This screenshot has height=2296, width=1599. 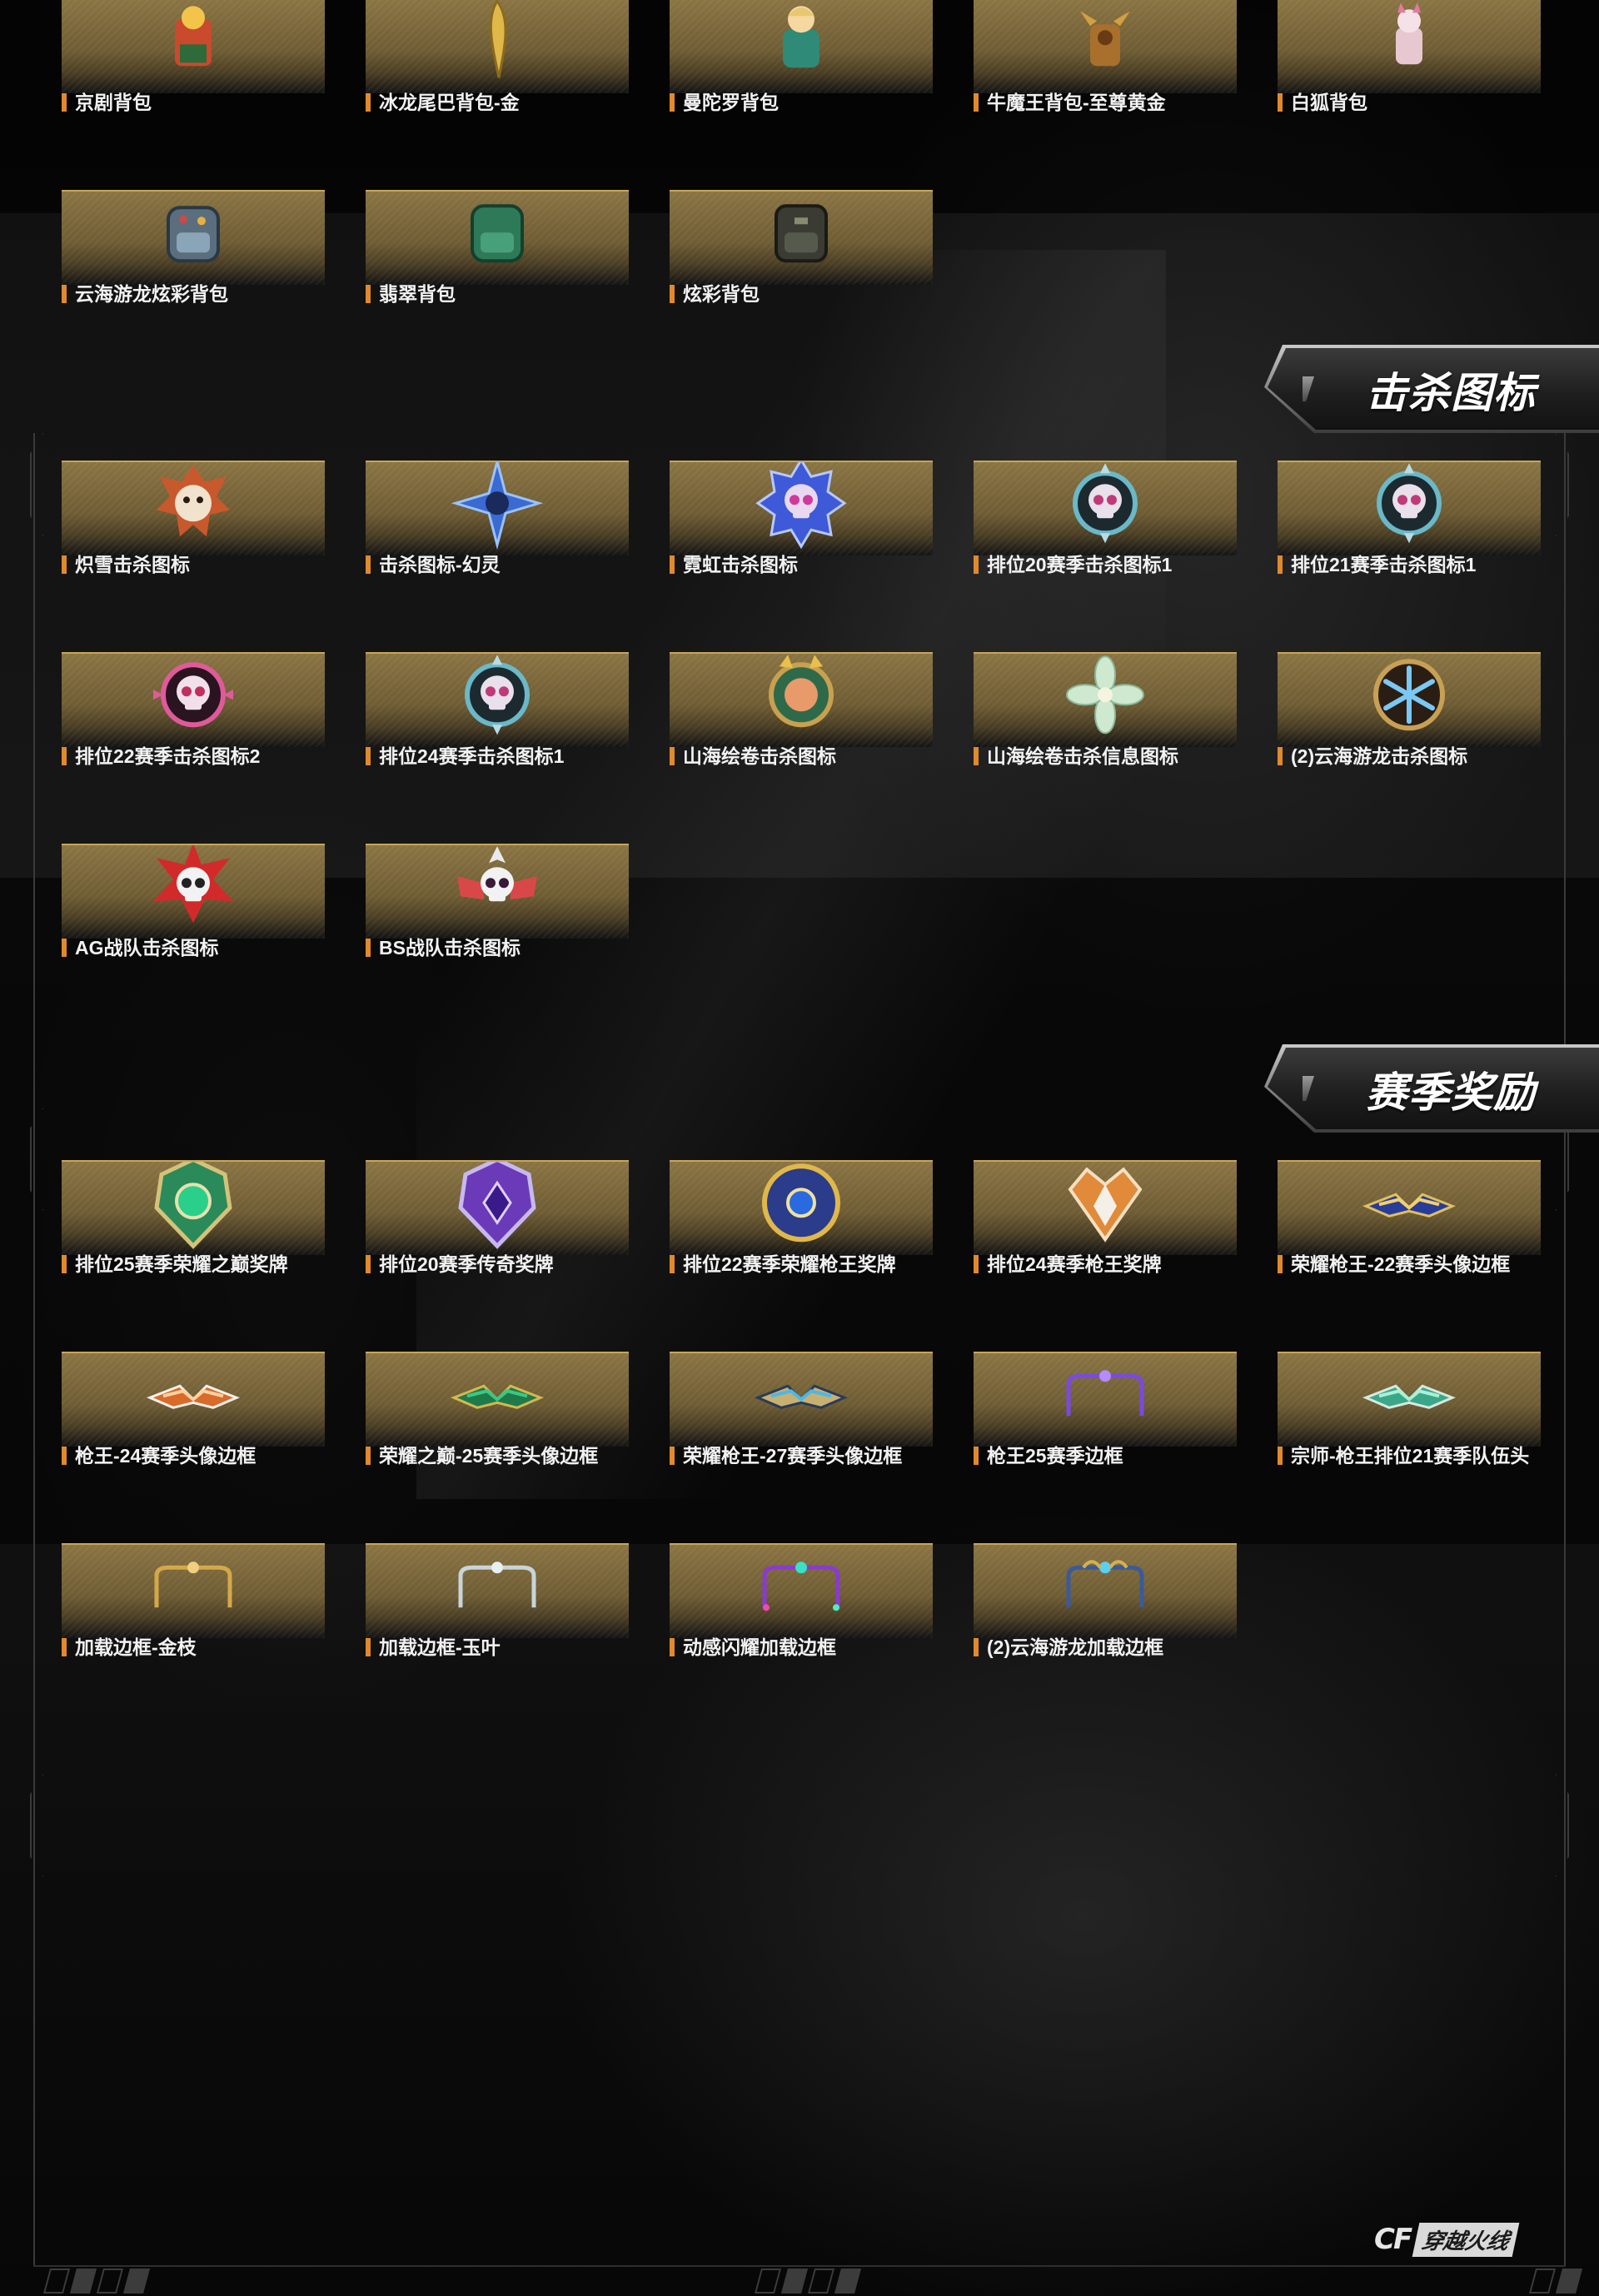 I want to click on sparkle-frame-icon, so click(x=802, y=1589).